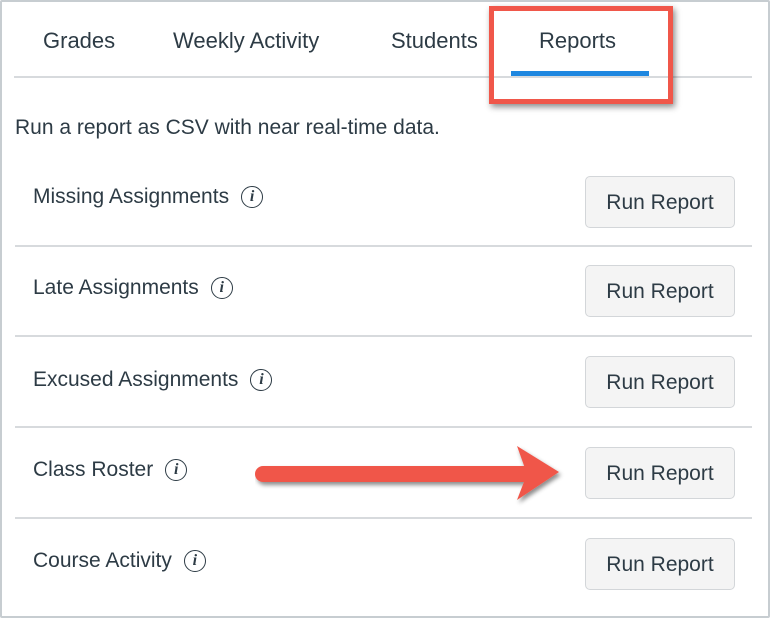 This screenshot has width=770, height=618. What do you see at coordinates (116, 287) in the screenshot?
I see `report-label: Late Assignments` at bounding box center [116, 287].